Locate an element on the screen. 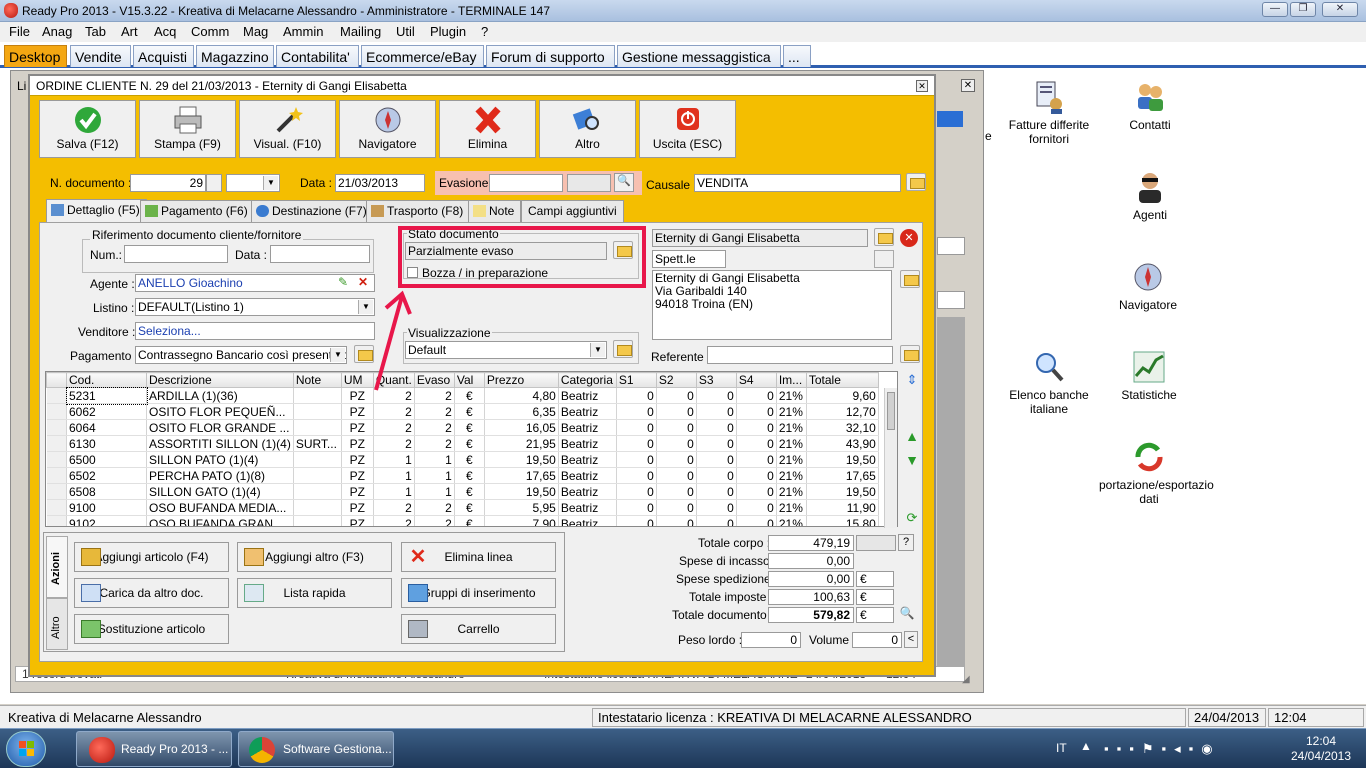 Image resolution: width=1366 pixels, height=768 pixels. system-tray-icons: ▪▪▪⚑▪◂▪◉ is located at coordinates (1184, 749).